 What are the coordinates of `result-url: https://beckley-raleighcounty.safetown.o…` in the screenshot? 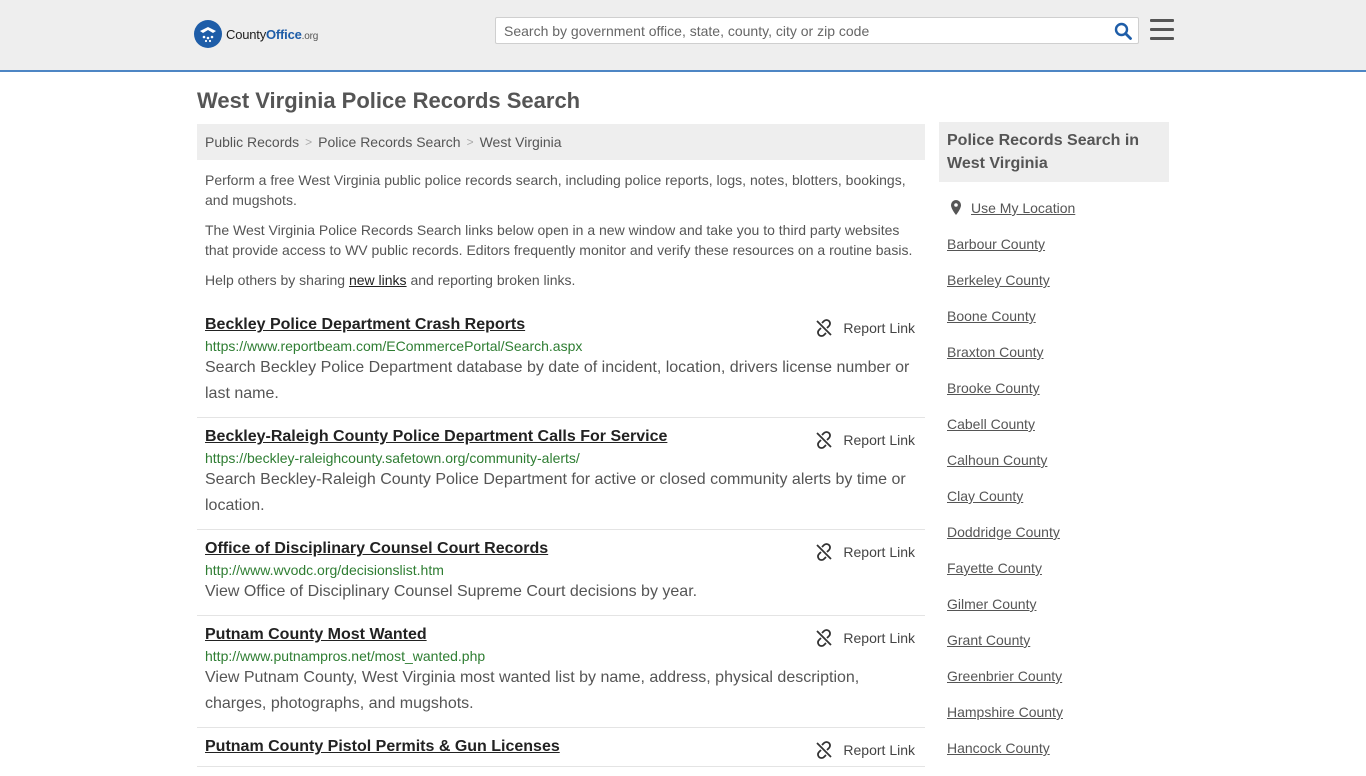 It's located at (392, 458).